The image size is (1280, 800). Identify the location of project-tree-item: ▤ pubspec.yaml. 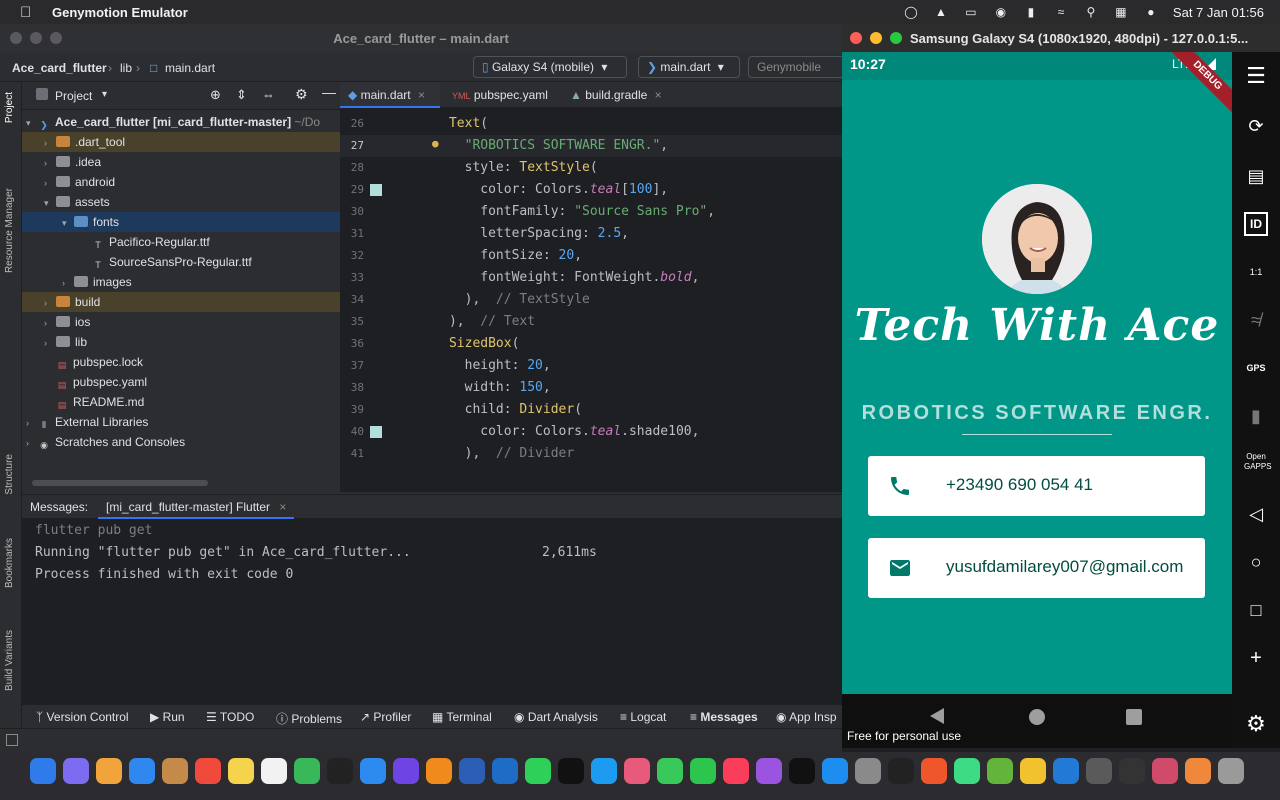
(181, 382).